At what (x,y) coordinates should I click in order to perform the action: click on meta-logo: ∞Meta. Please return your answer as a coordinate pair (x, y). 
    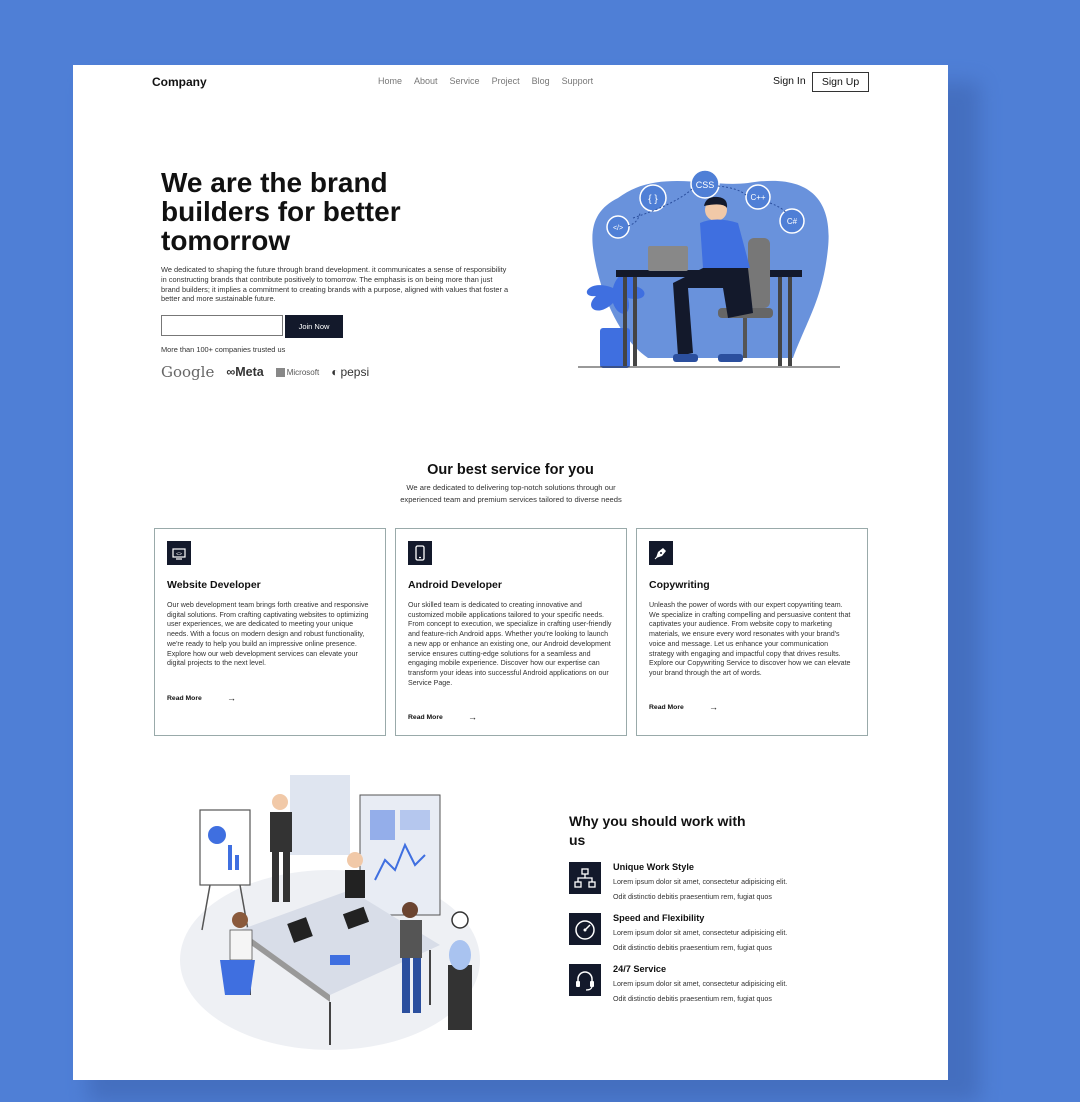
    Looking at the image, I should click on (245, 372).